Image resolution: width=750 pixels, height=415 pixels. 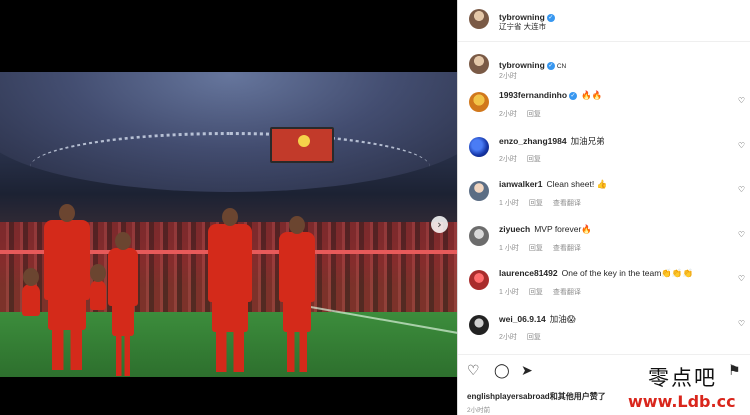 What do you see at coordinates (561, 66) in the screenshot?
I see `caption-text: CN` at bounding box center [561, 66].